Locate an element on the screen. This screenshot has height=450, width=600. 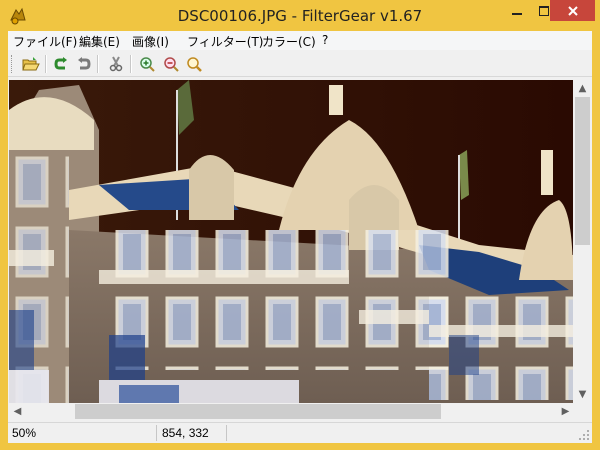
vertical-scroll-thumb is located at coordinates (582, 171).